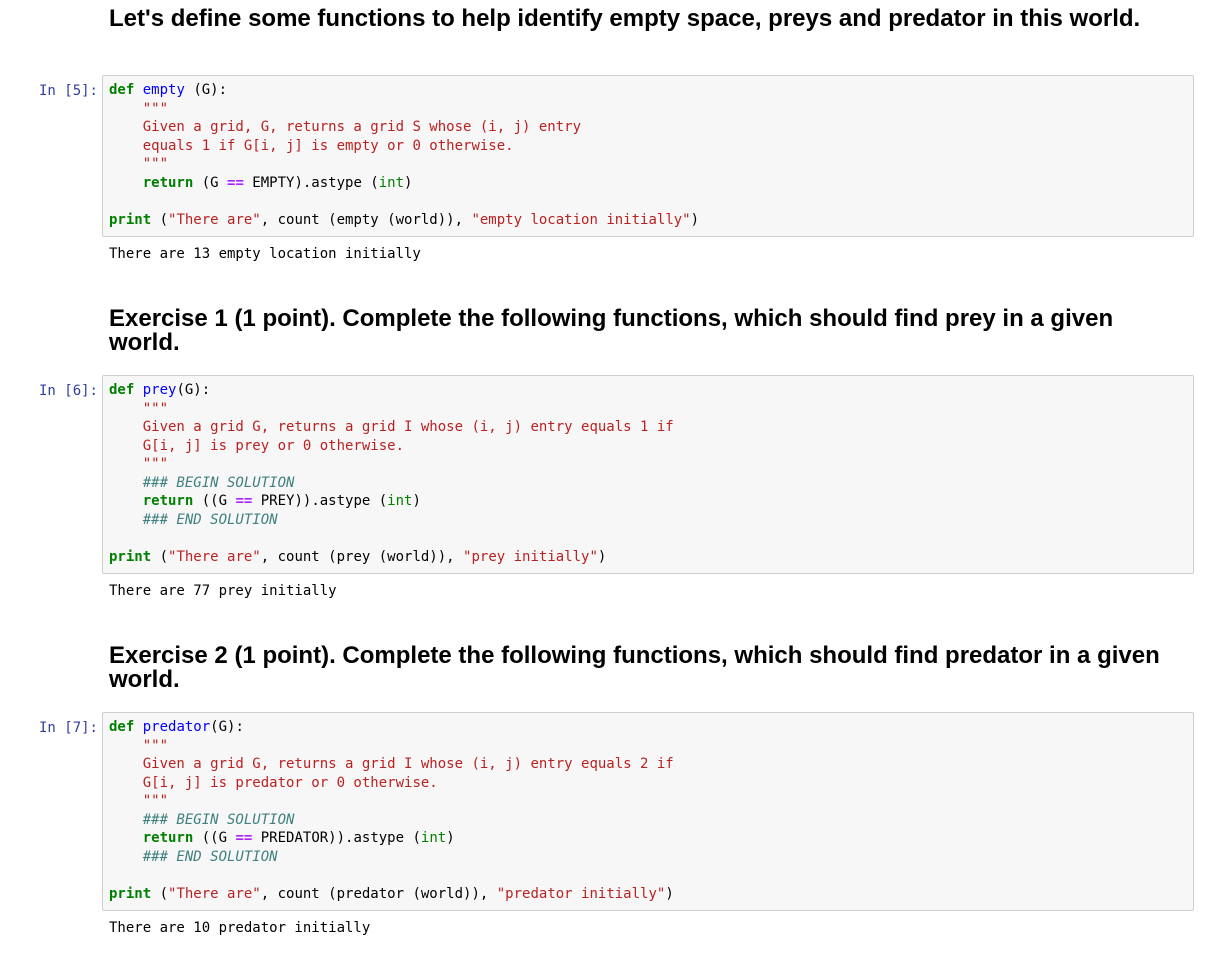  Describe the element at coordinates (210, 182) in the screenshot. I see `code-text: (G` at that location.